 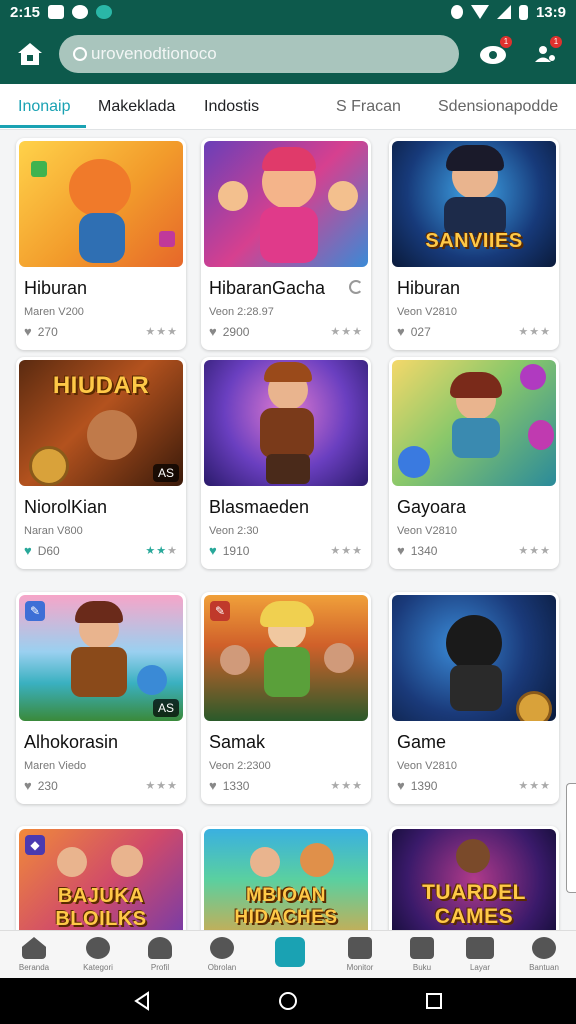 I want to click on chat-icon, so click(x=222, y=948).